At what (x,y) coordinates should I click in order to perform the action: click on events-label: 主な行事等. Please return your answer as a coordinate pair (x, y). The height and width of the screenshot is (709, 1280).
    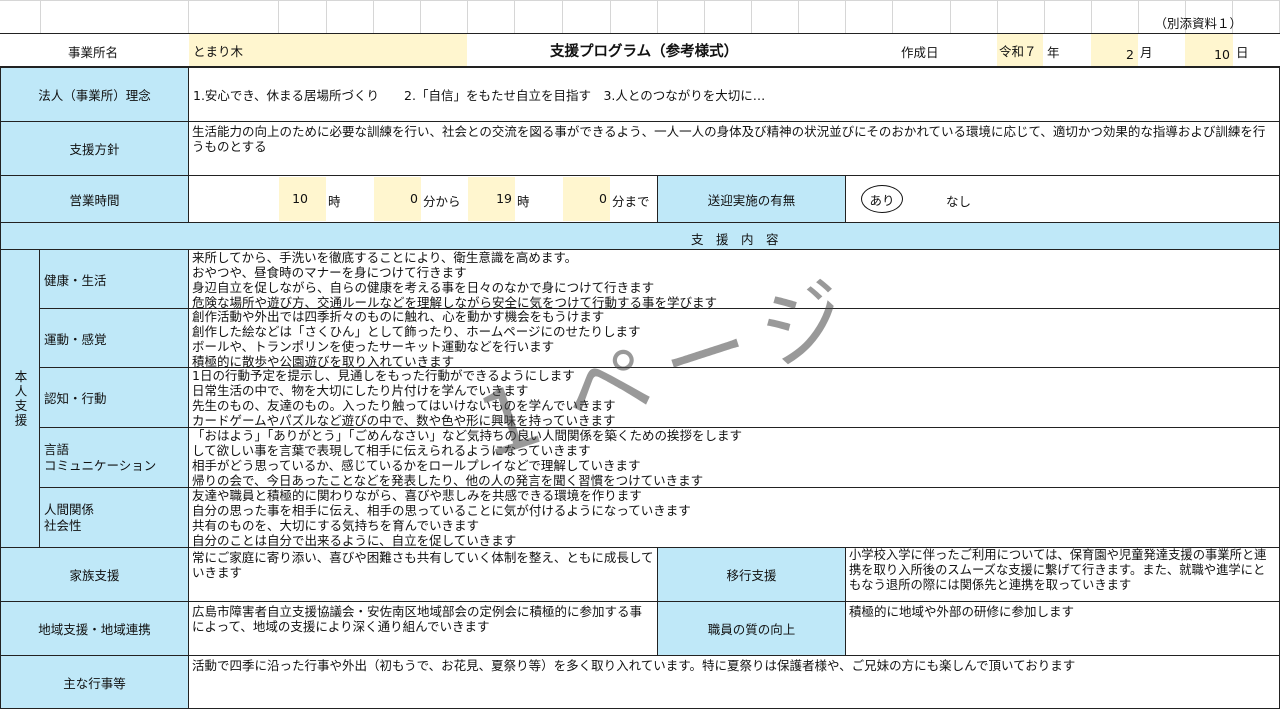
    Looking at the image, I should click on (94, 683).